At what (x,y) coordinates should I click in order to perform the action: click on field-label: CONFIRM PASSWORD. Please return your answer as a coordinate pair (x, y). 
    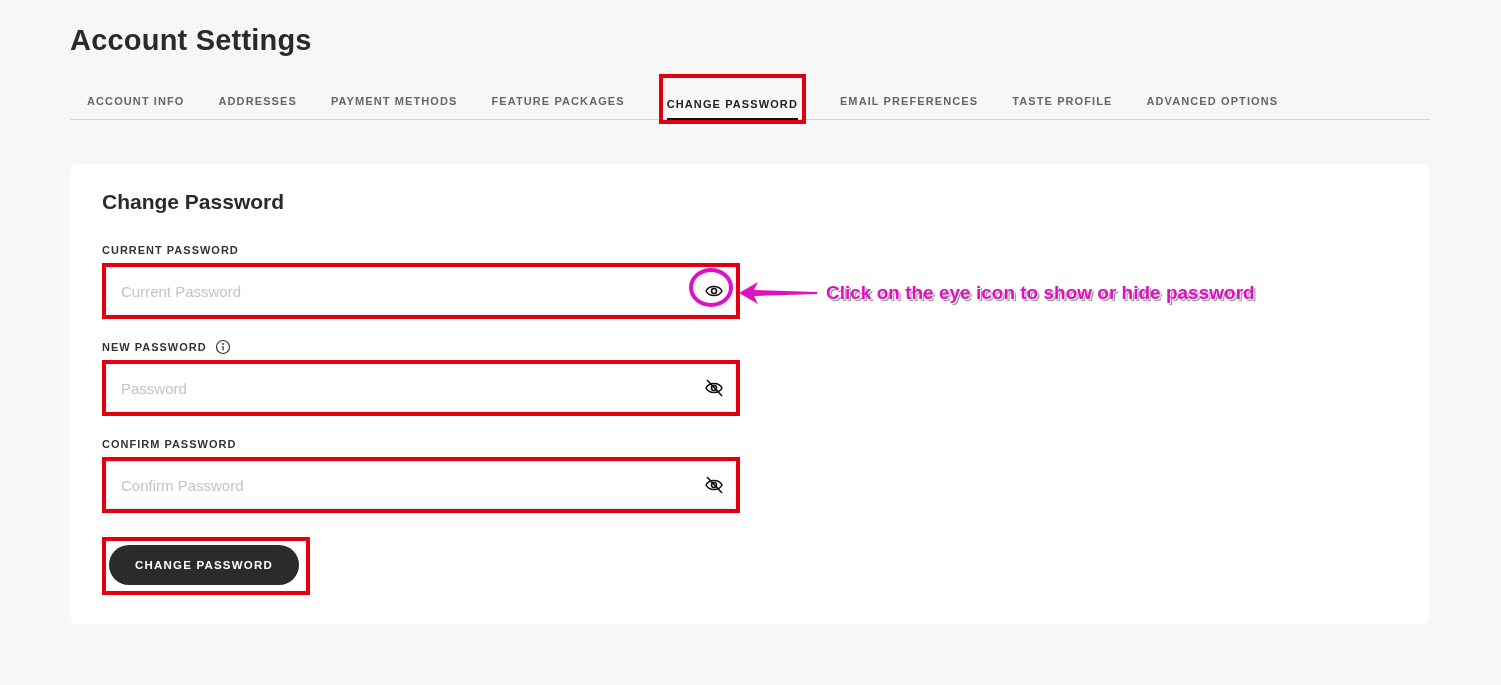
    Looking at the image, I should click on (169, 444).